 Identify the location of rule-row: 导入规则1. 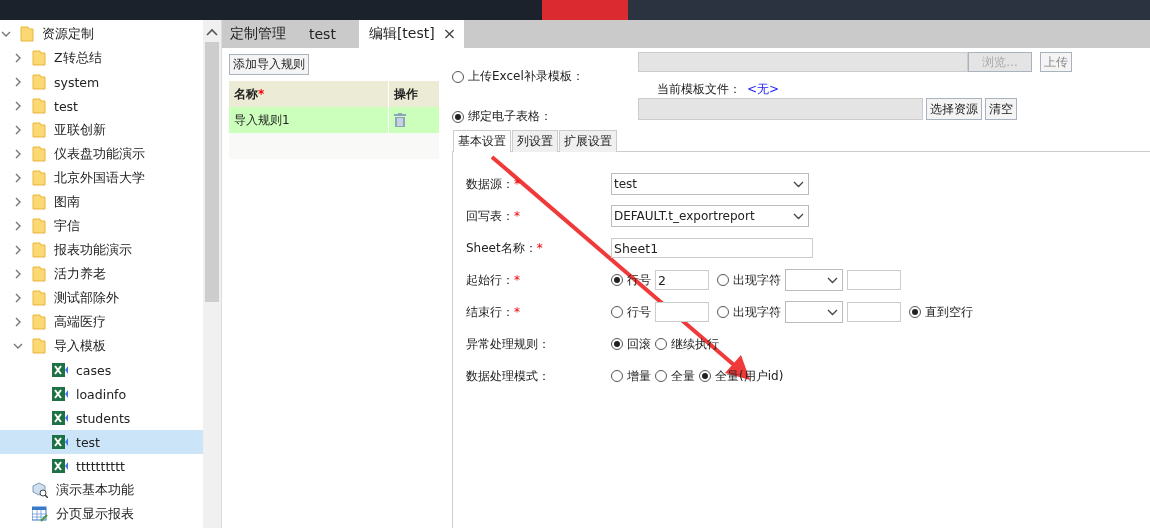
(334, 120).